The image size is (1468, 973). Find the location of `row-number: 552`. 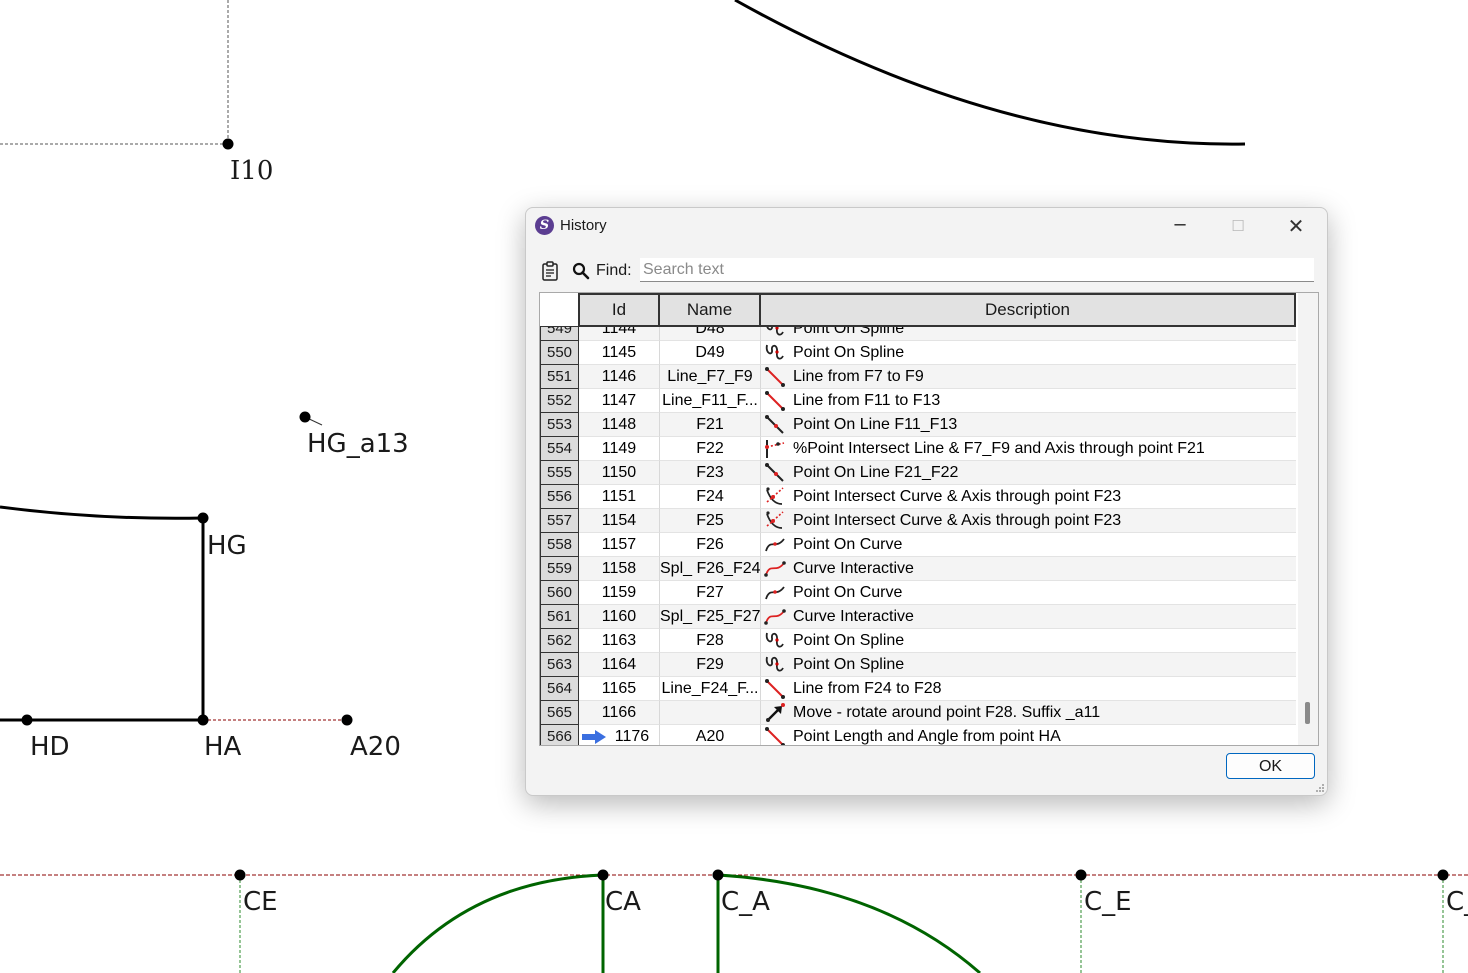

row-number: 552 is located at coordinates (559, 401).